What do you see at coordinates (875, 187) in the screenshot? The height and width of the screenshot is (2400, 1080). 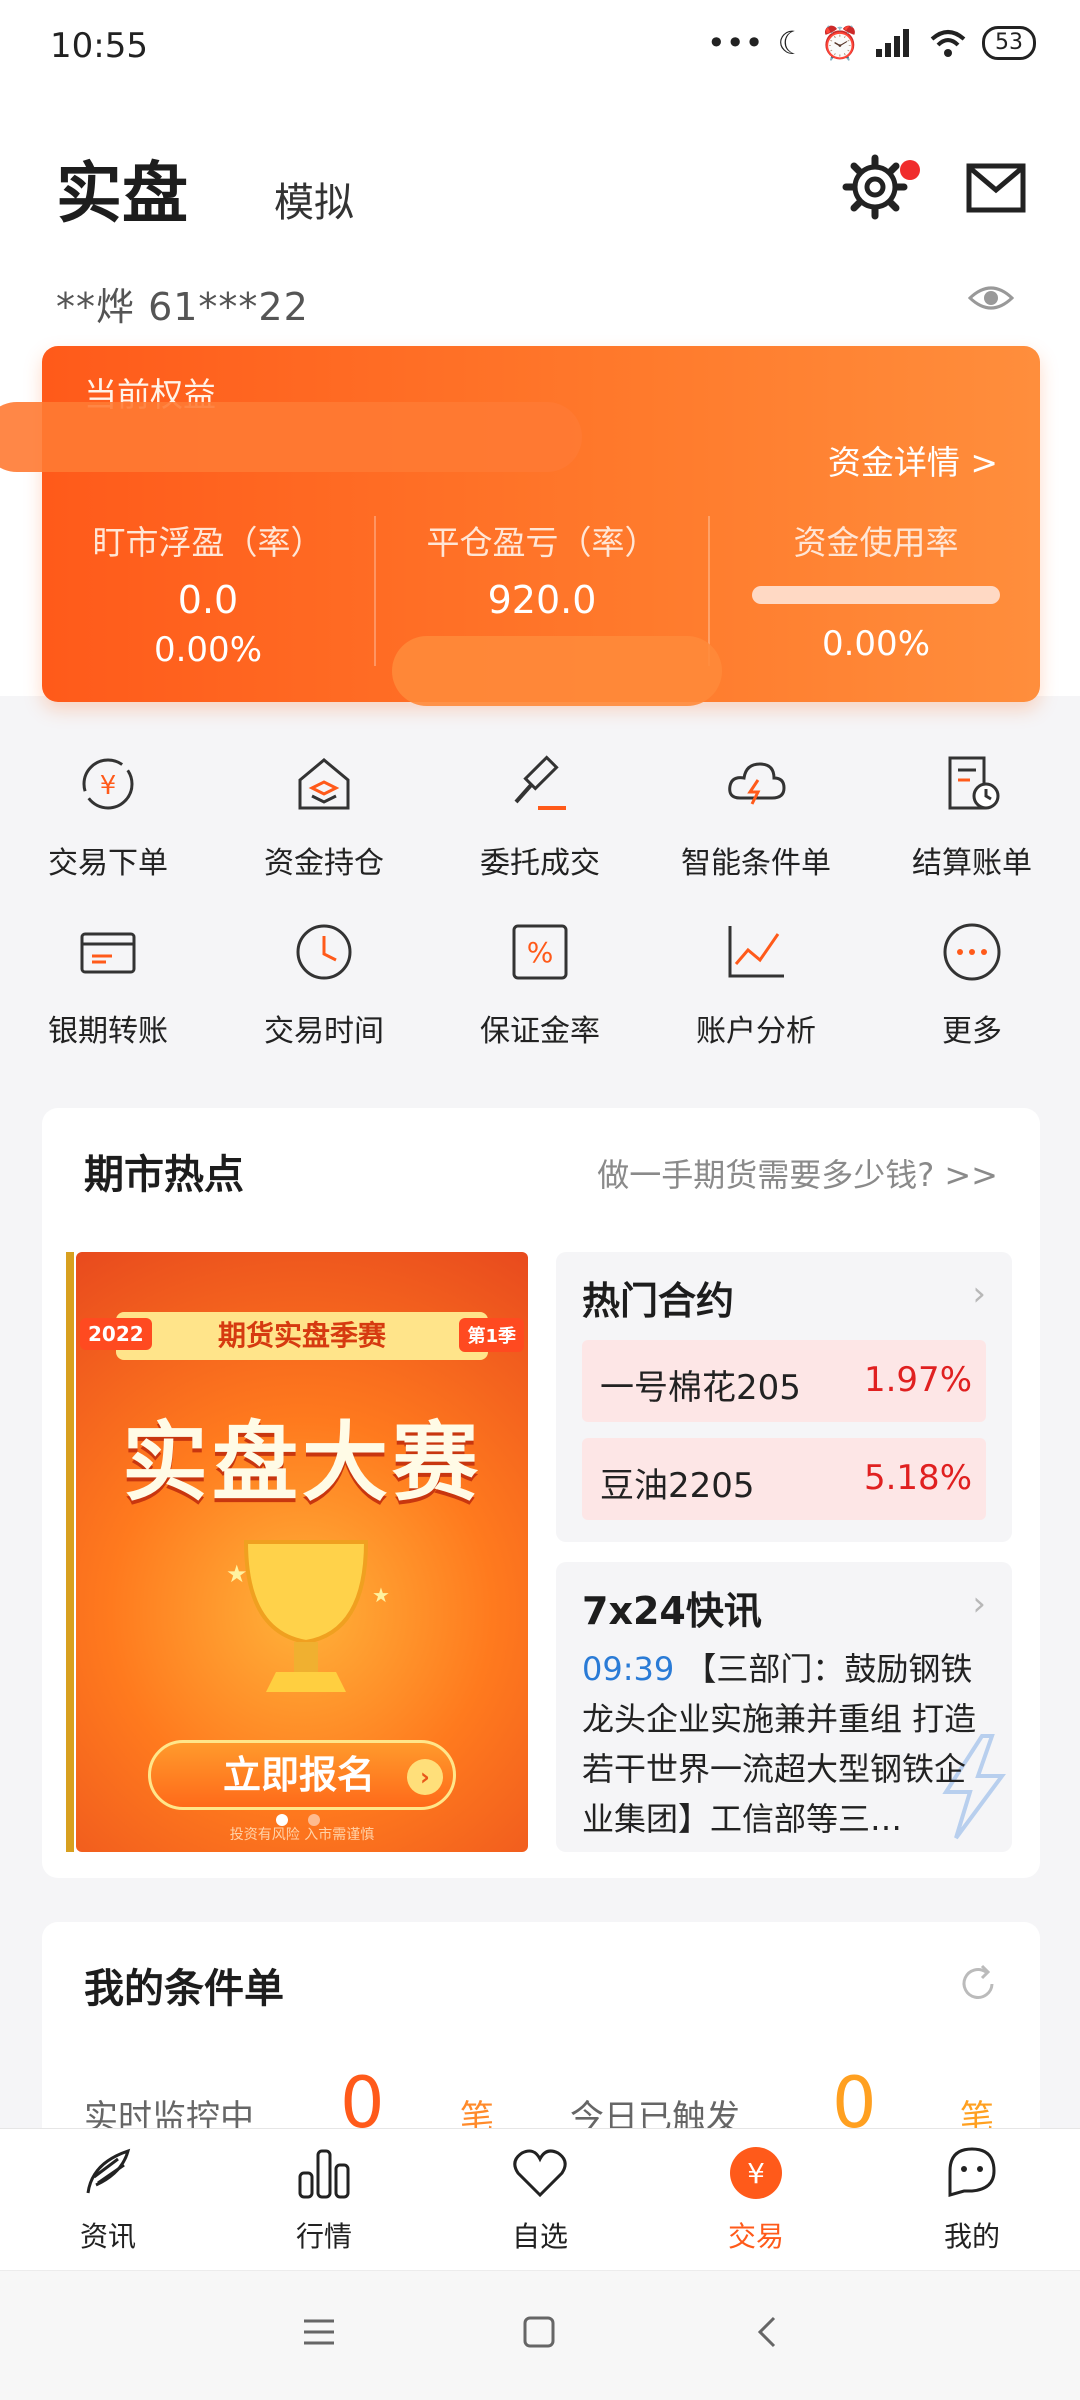 I see `settings-gear-icon` at bounding box center [875, 187].